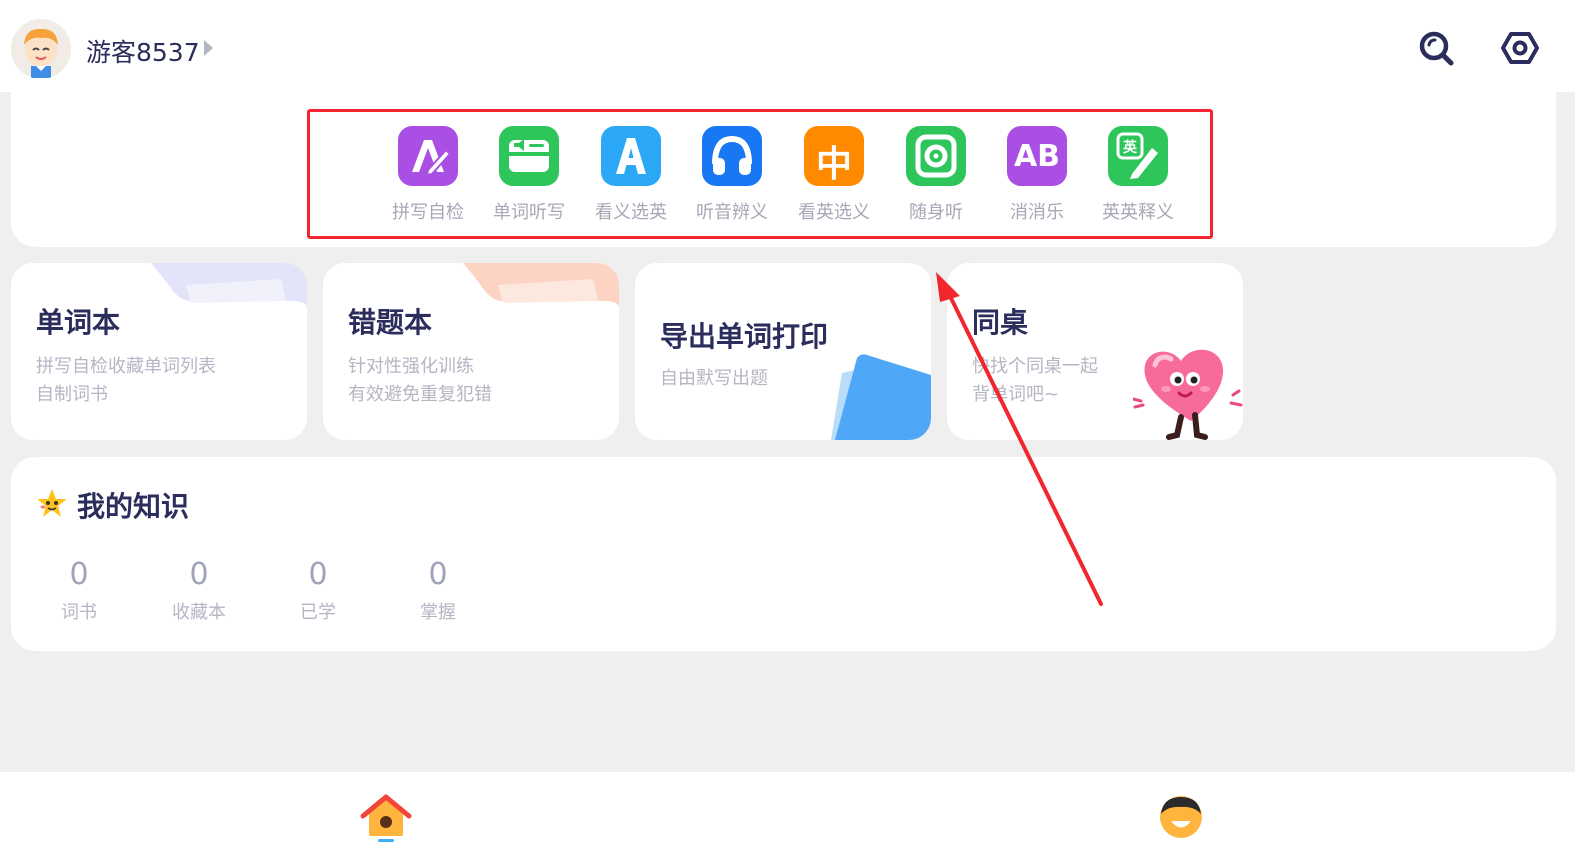  I want to click on feature-label: 消消乐, so click(1037, 212).